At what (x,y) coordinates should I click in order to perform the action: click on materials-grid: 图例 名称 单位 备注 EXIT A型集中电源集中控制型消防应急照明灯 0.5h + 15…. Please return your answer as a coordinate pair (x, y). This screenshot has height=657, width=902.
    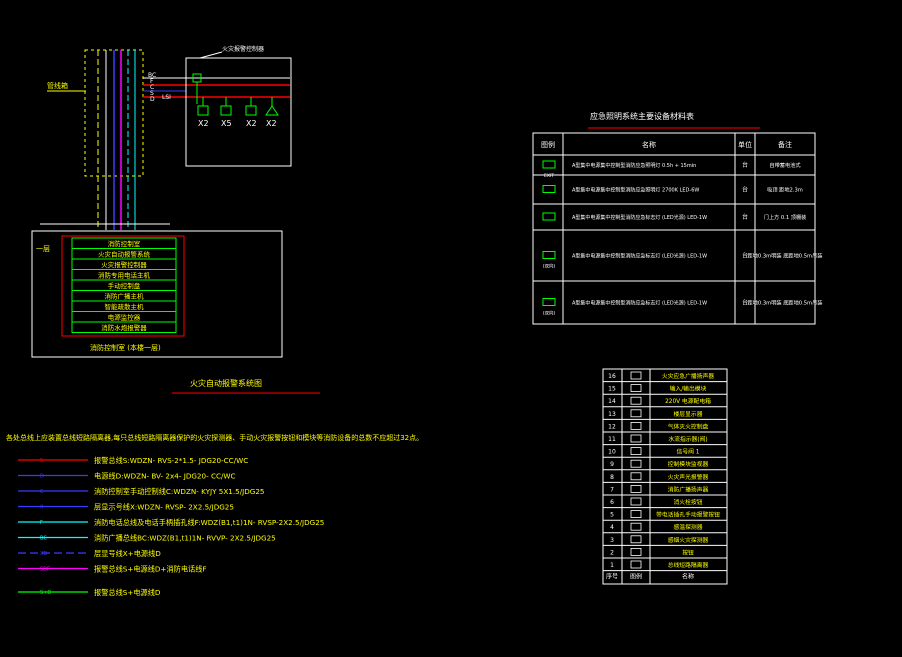
    Looking at the image, I should click on (677, 228).